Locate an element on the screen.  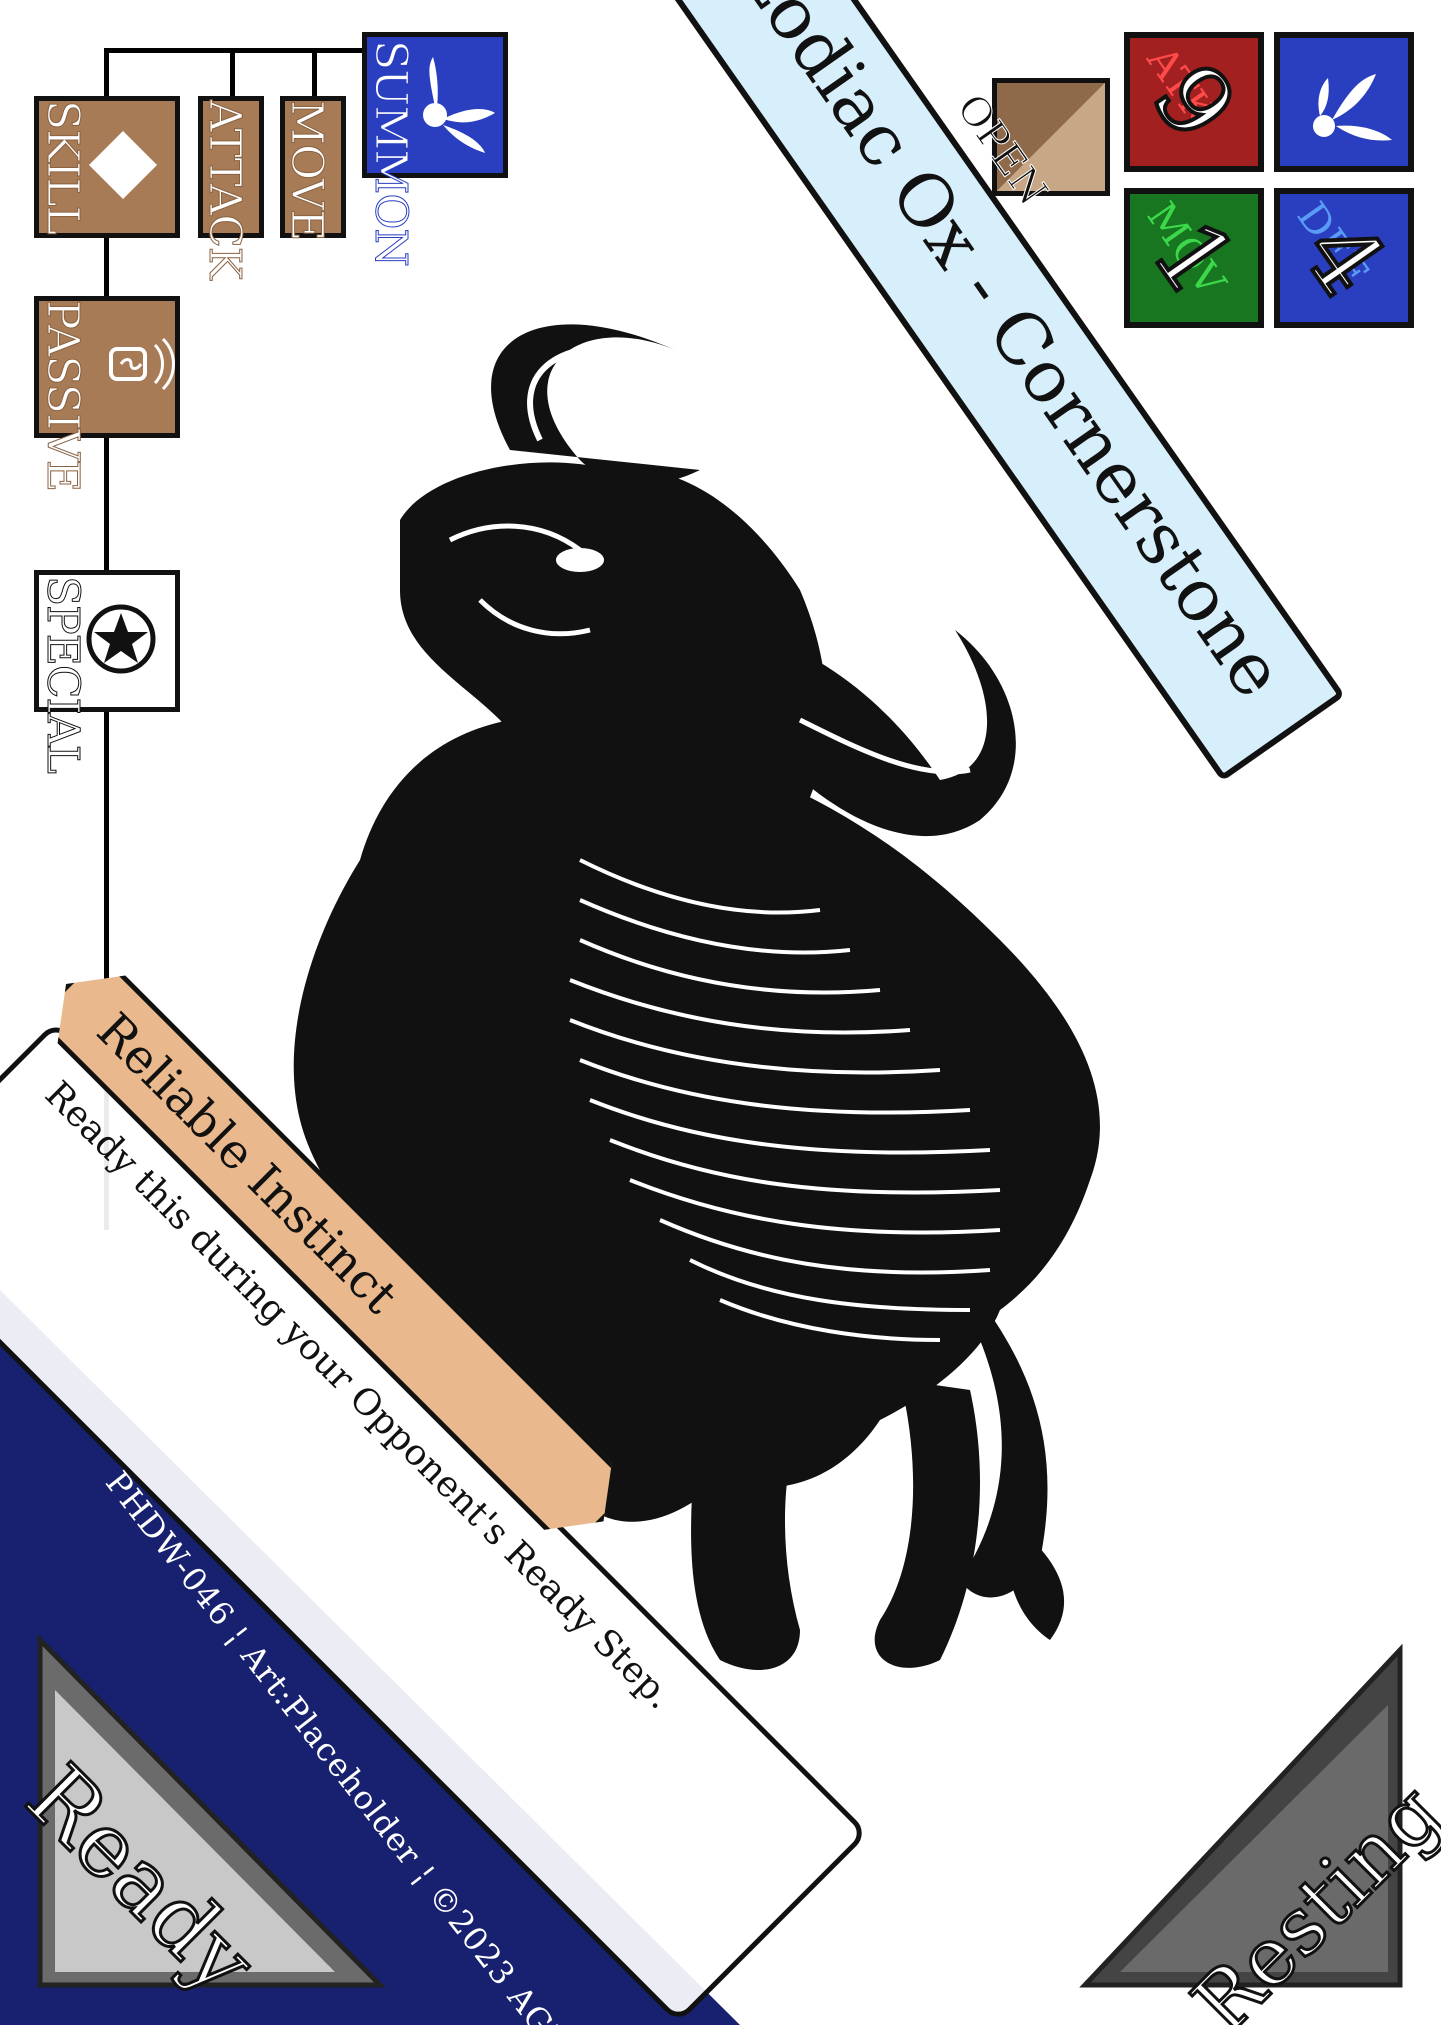
special-label: SPECIAL is located at coordinates (63, 675).